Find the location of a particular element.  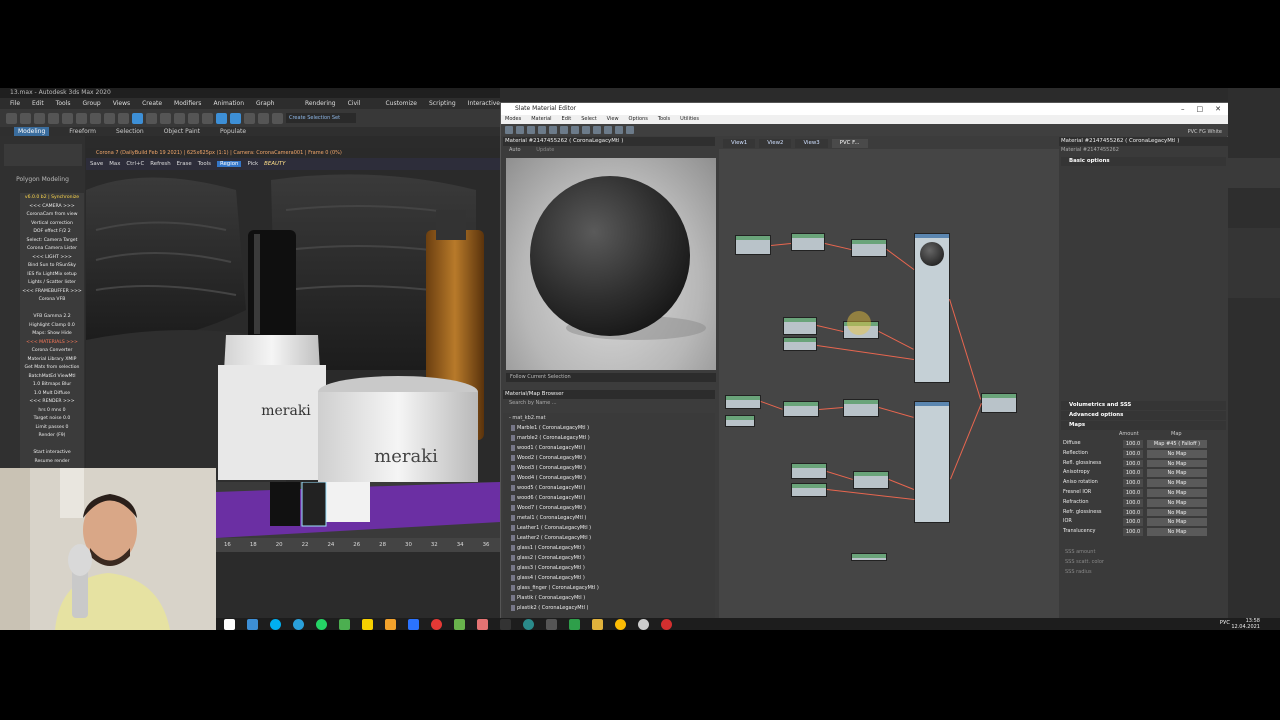

list-item: Leather2 ( CoronaLegacyMtl ) is located at coordinates (609, 538).